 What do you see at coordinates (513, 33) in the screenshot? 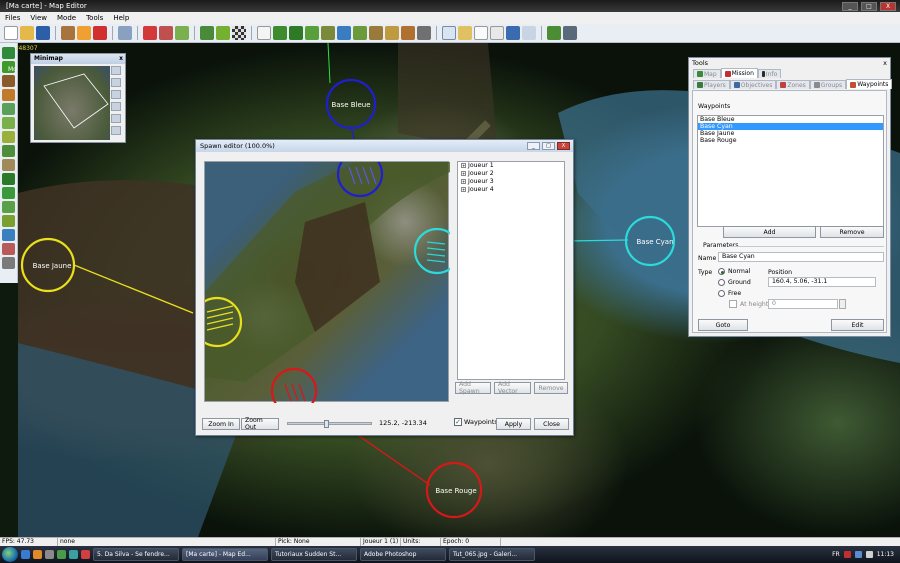
I see `hand-icon` at bounding box center [513, 33].